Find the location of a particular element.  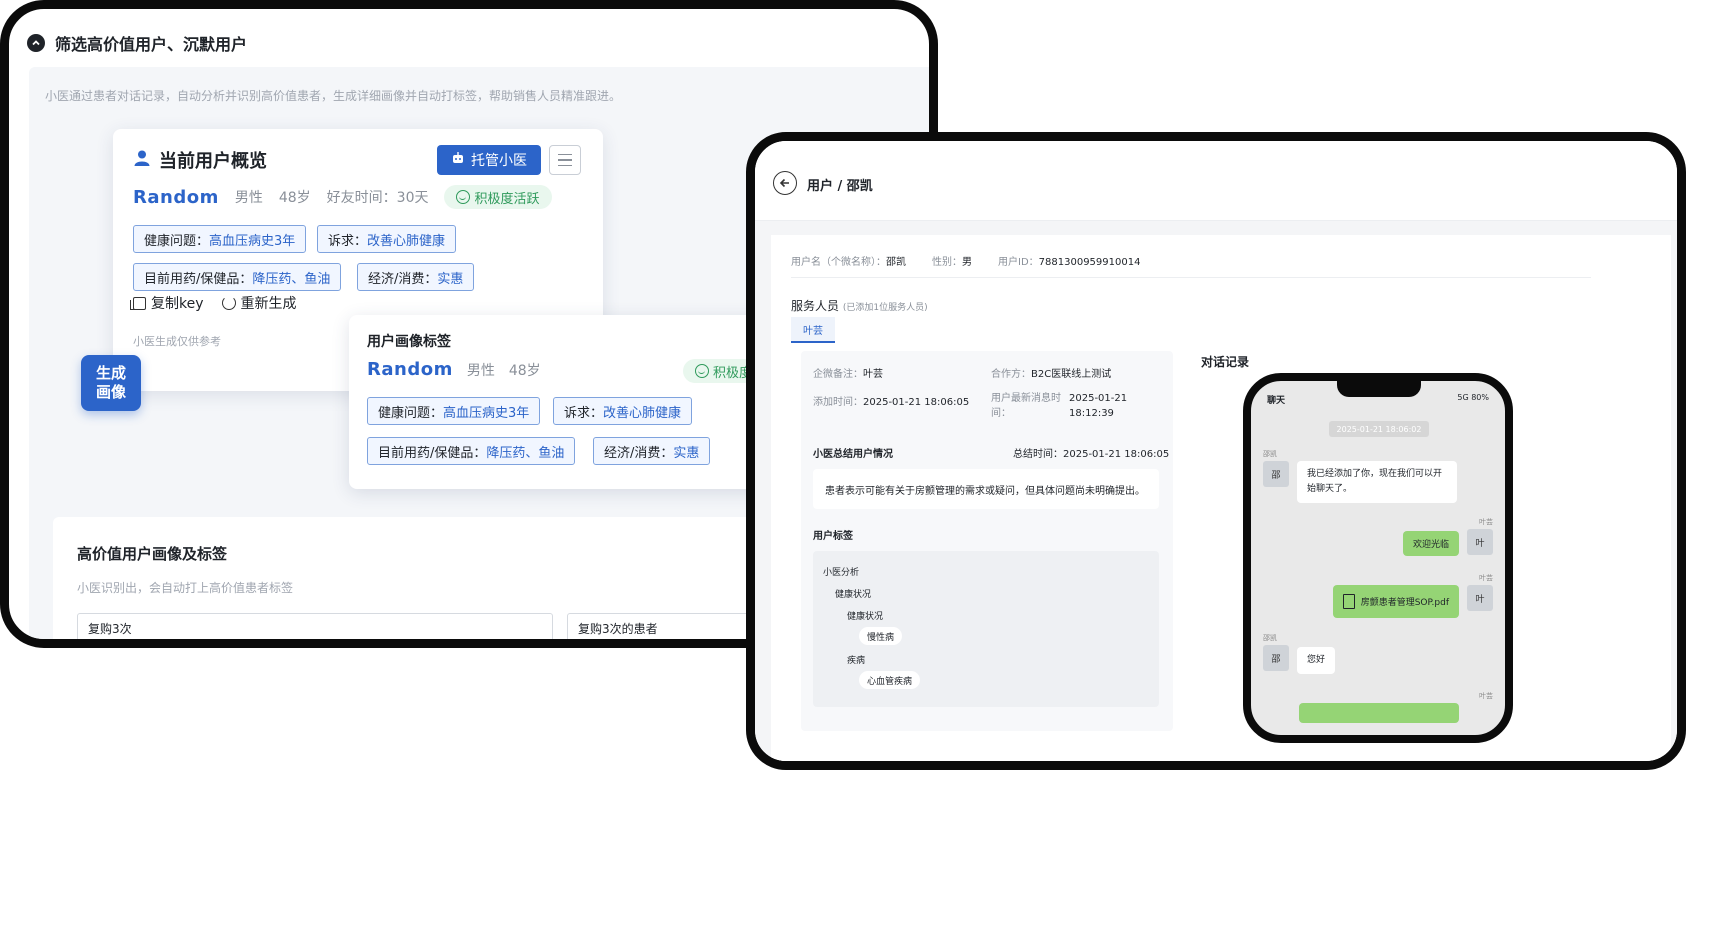

chat-message is located at coordinates (1379, 713).